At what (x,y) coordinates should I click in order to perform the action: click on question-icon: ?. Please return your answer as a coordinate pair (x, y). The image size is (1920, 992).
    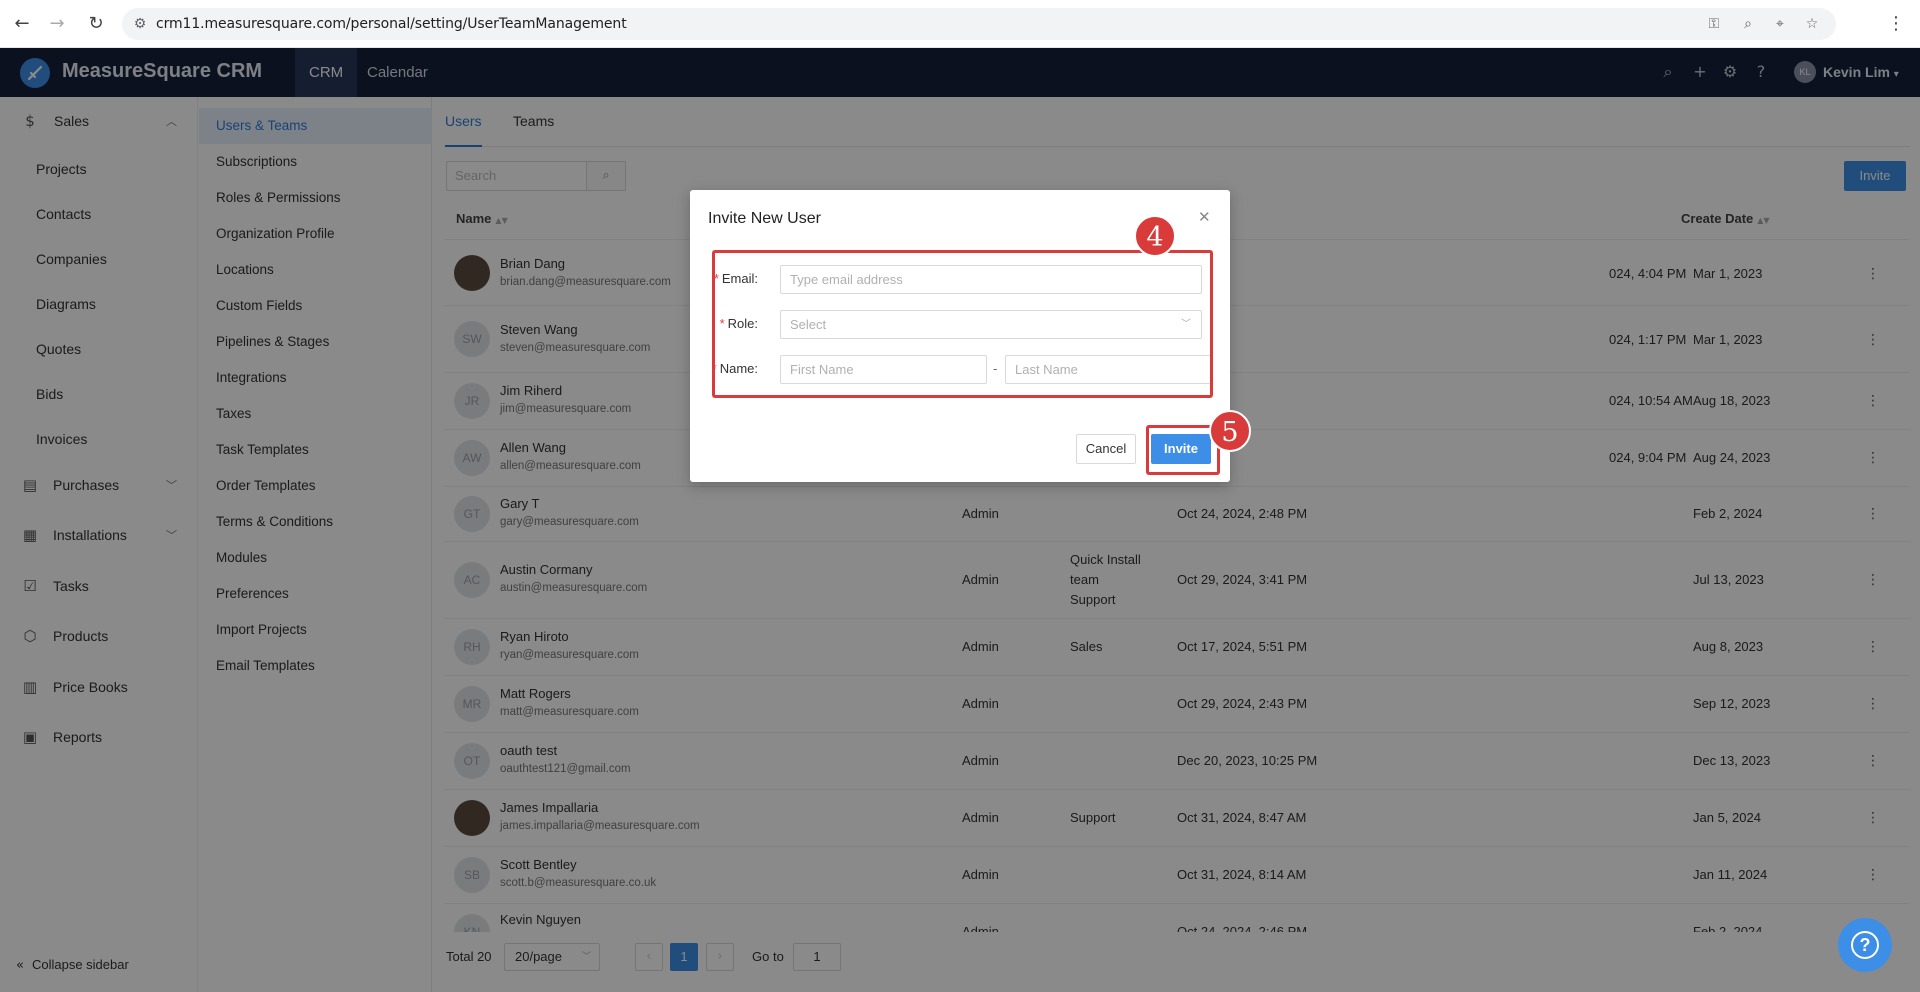
    Looking at the image, I should click on (1865, 945).